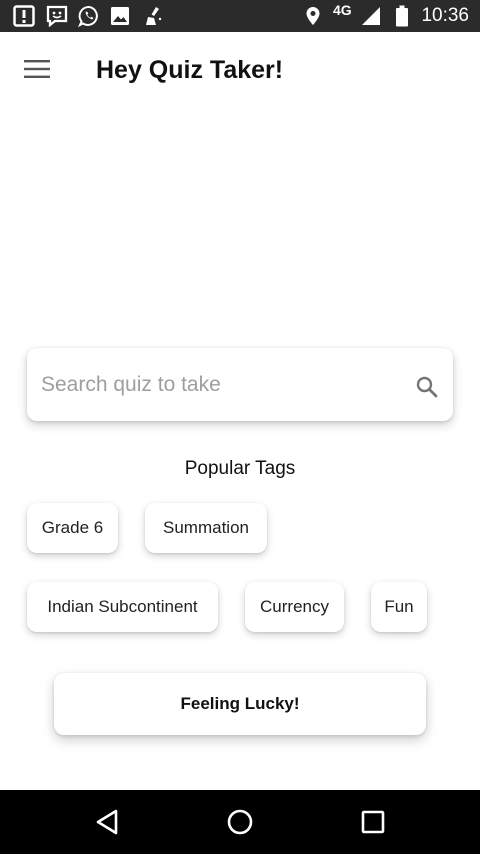  Describe the element at coordinates (72, 528) in the screenshot. I see `tag-chip: Grade 6` at that location.